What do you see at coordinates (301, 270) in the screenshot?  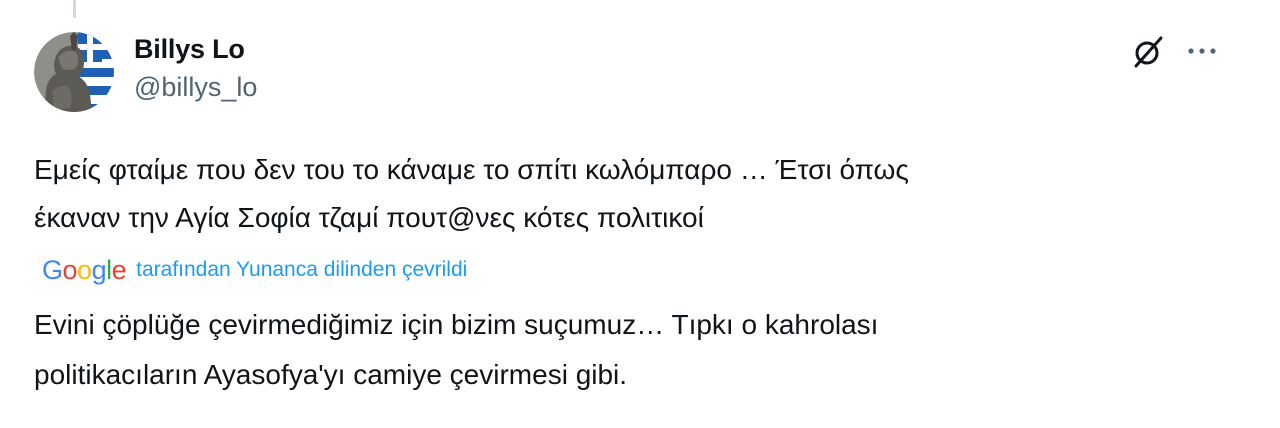 I see `translation-label-link: tarafından Yunanca dilinden çevrildi` at bounding box center [301, 270].